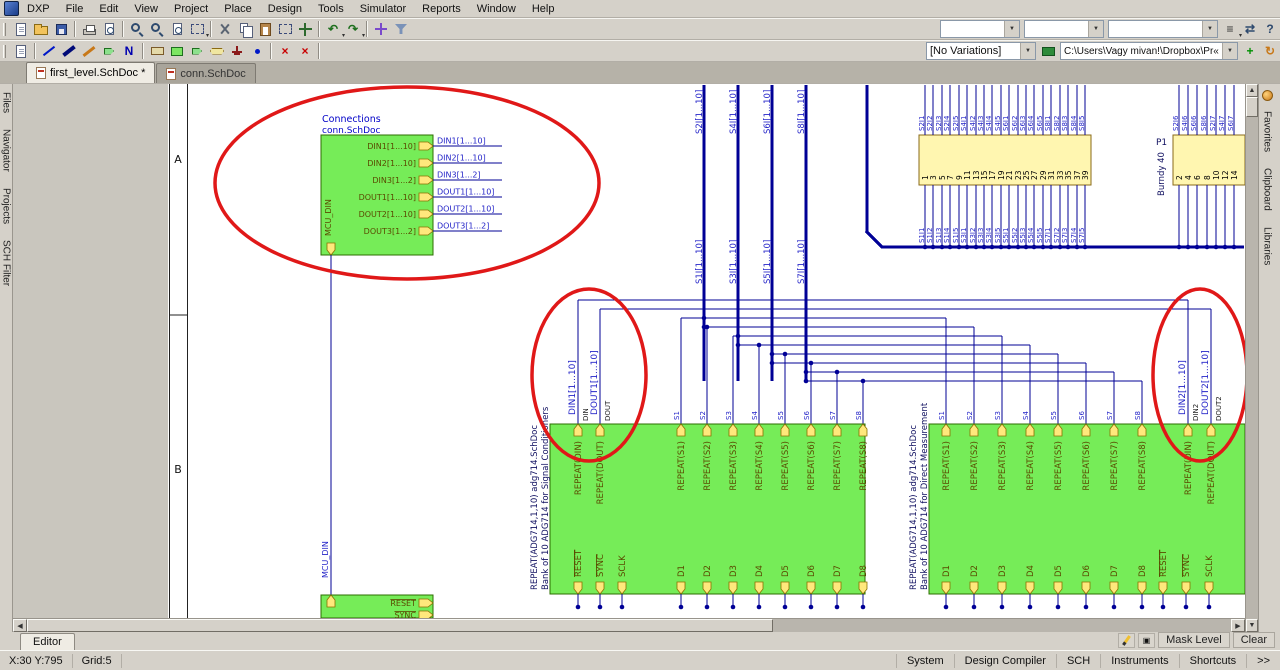 This screenshot has width=1280, height=670. Describe the element at coordinates (285, 51) in the screenshot. I see `place-no-erc-icon: ×` at that location.